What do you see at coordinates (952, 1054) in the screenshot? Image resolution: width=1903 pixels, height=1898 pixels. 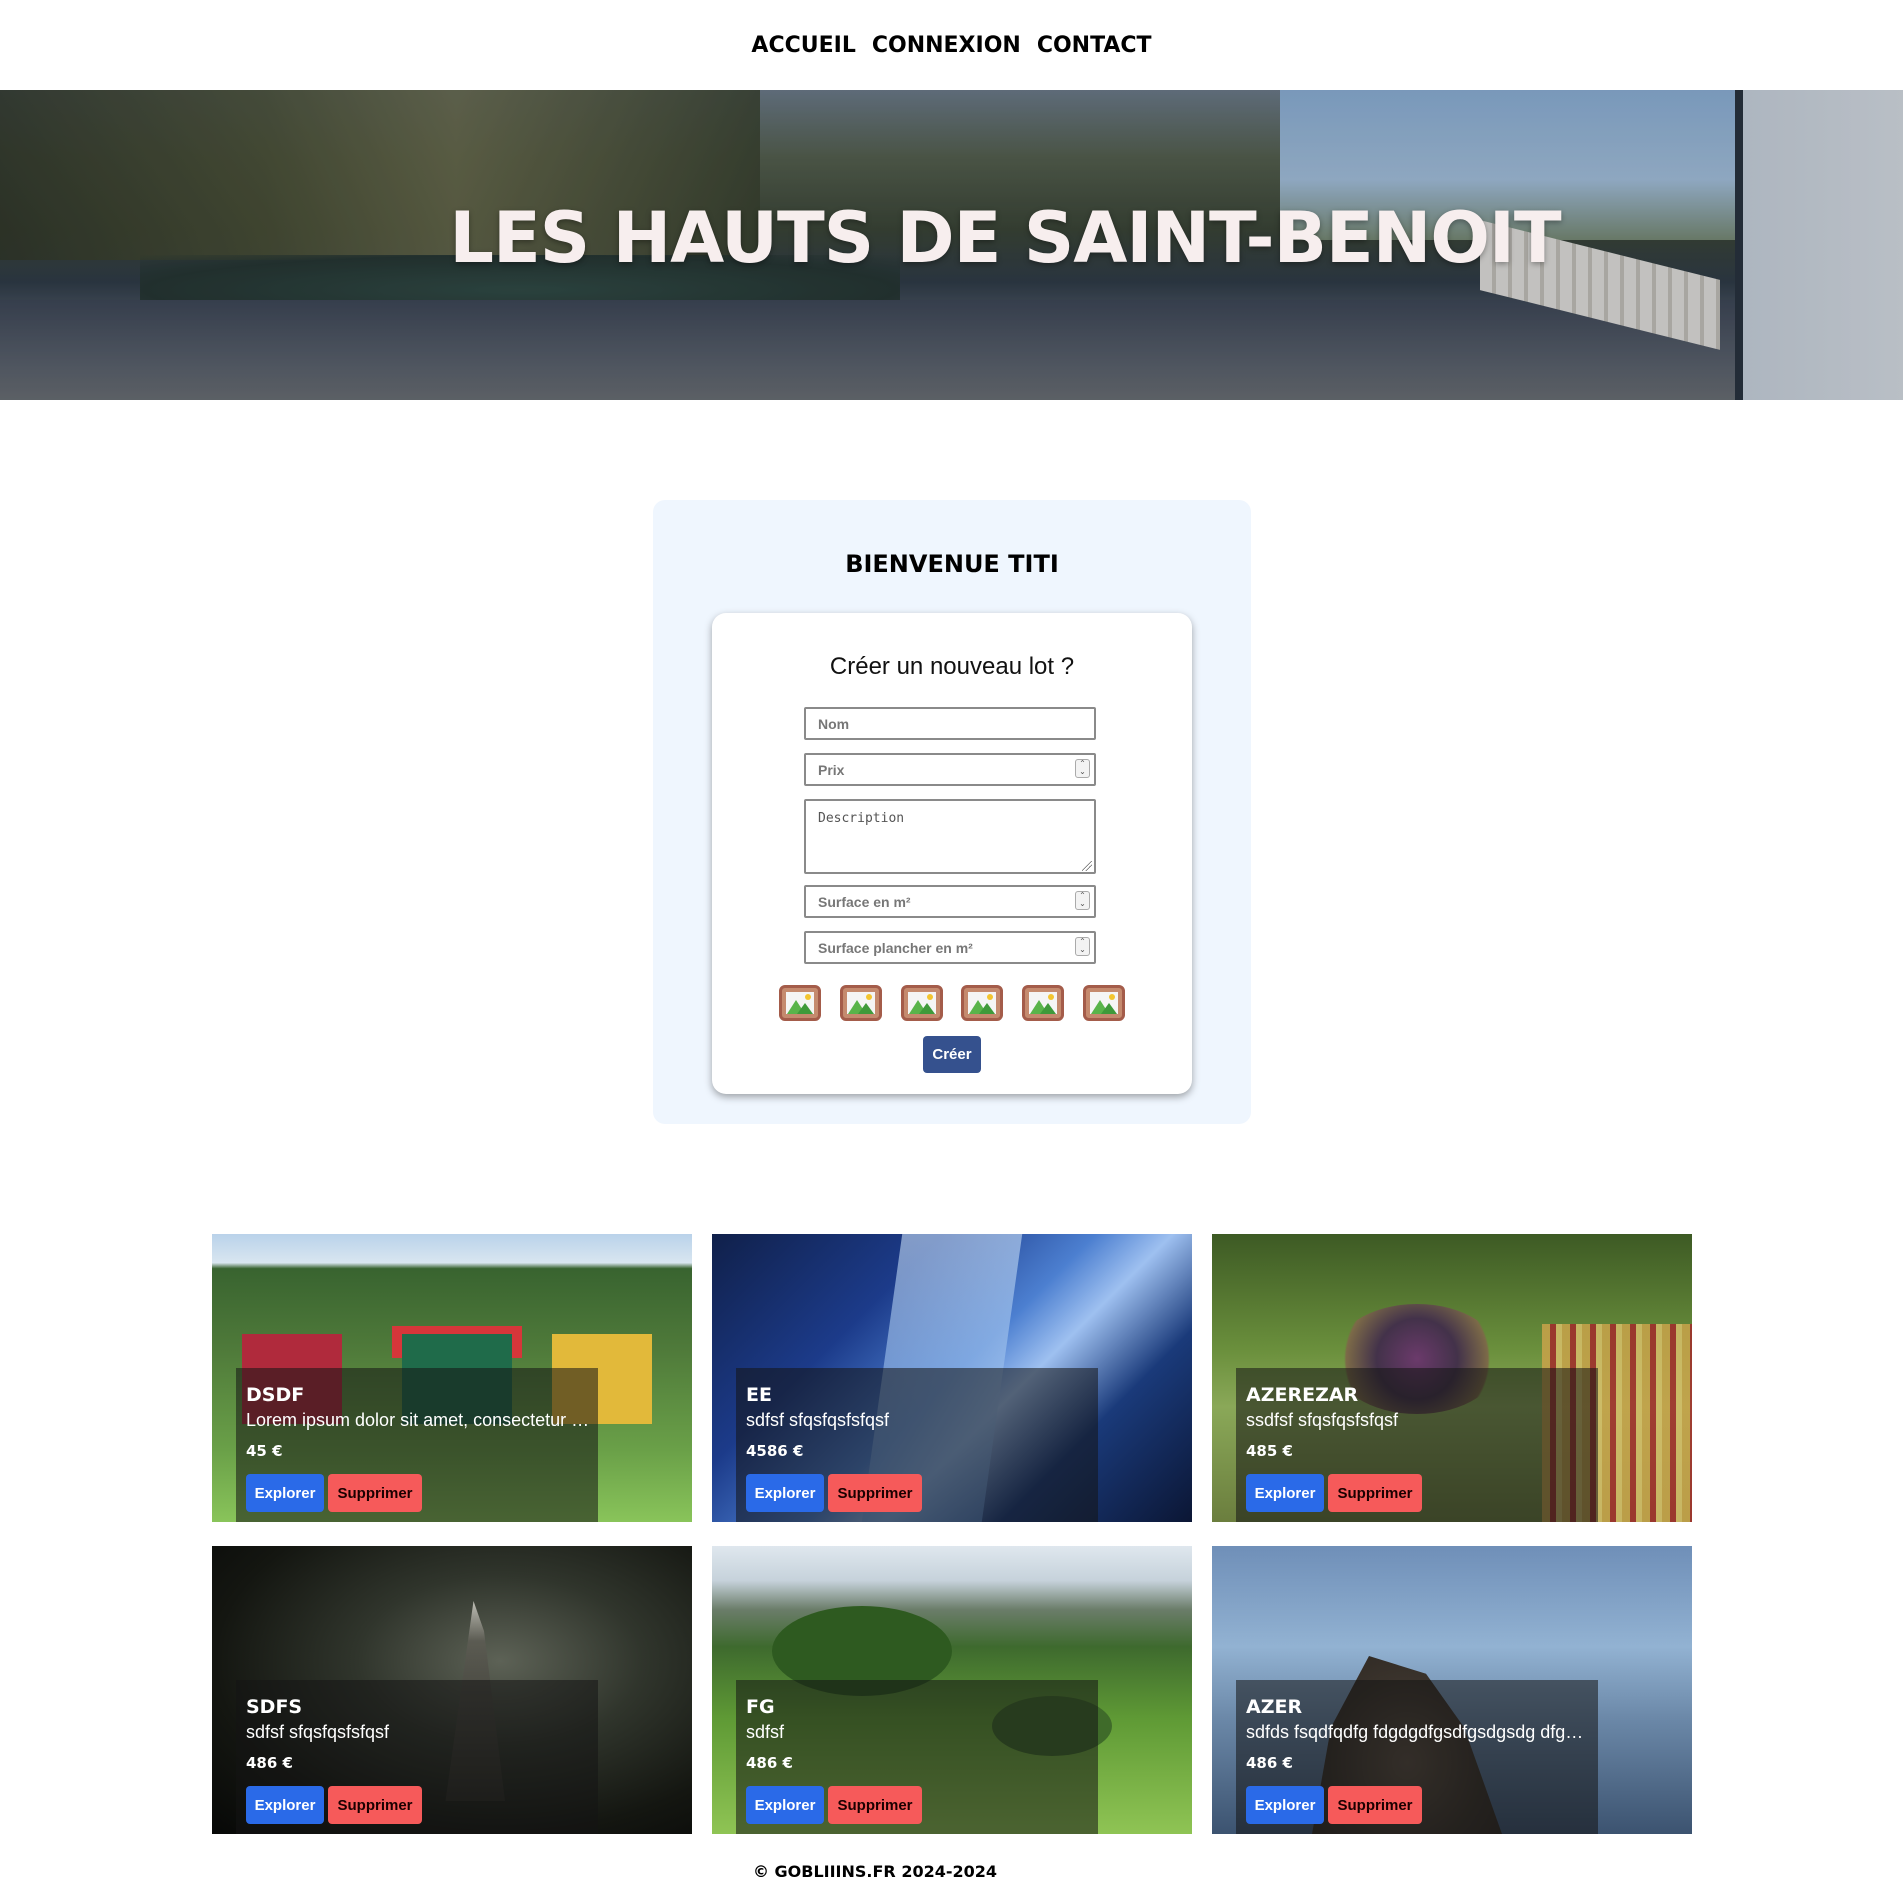 I see `create-lot-button: Créer` at bounding box center [952, 1054].